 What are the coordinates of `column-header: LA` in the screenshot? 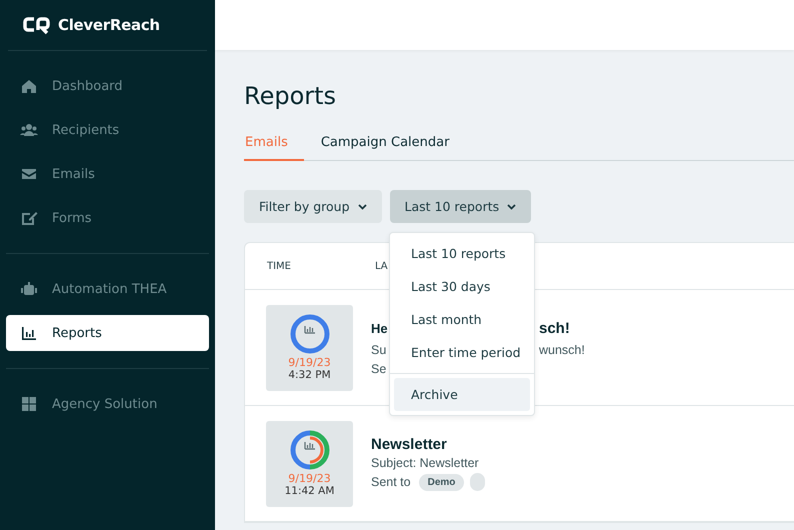 It's located at (381, 266).